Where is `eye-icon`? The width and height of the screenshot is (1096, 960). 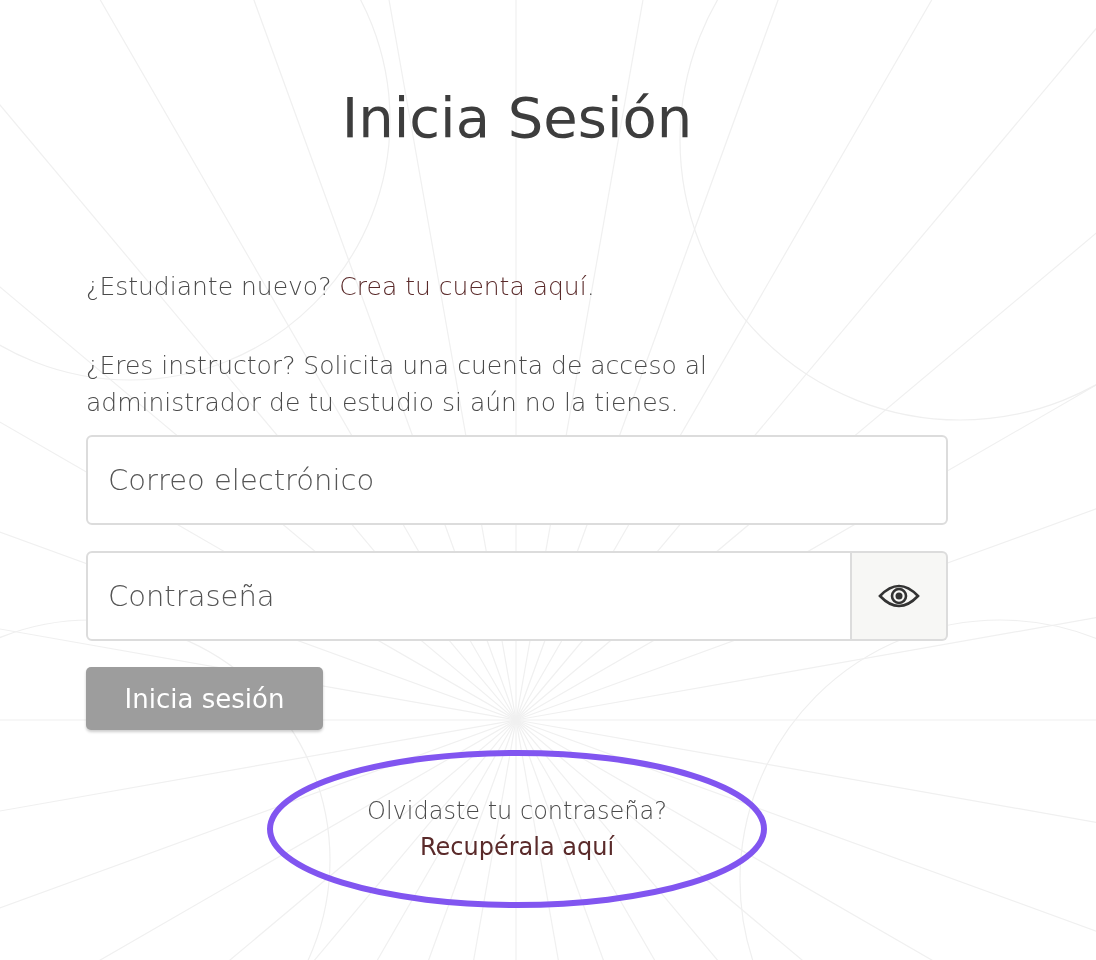
eye-icon is located at coordinates (899, 596).